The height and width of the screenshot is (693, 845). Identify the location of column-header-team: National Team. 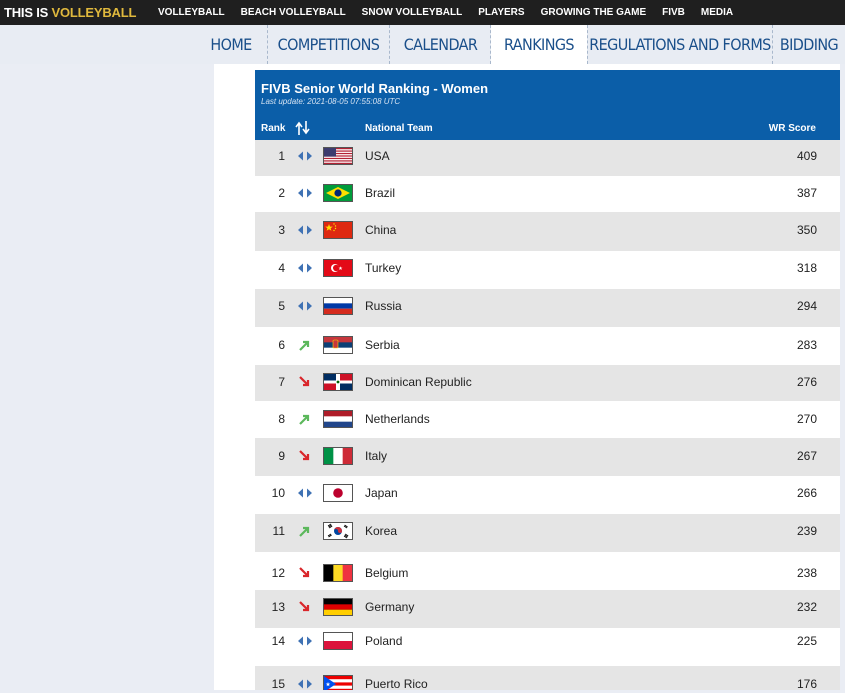
(399, 128).